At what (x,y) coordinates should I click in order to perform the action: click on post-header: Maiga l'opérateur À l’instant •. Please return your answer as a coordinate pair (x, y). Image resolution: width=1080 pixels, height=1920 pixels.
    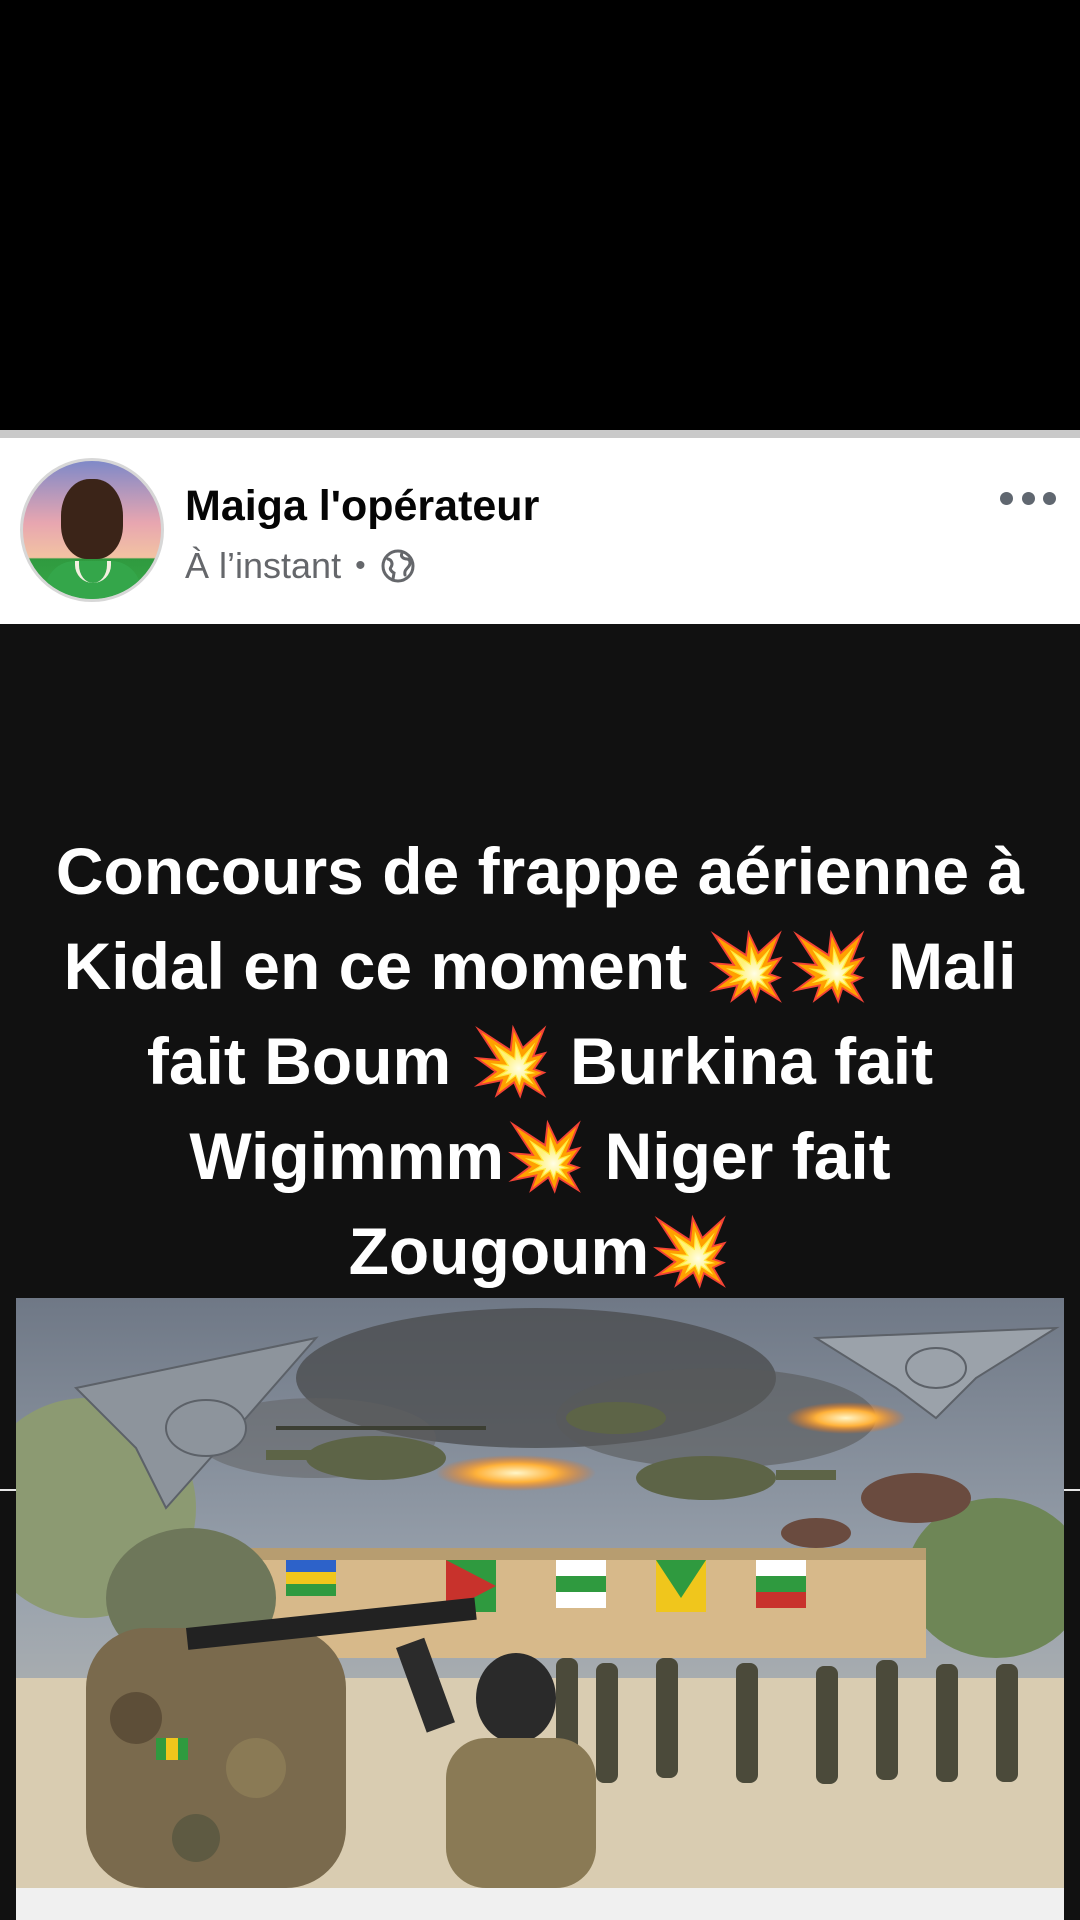
    Looking at the image, I should click on (540, 531).